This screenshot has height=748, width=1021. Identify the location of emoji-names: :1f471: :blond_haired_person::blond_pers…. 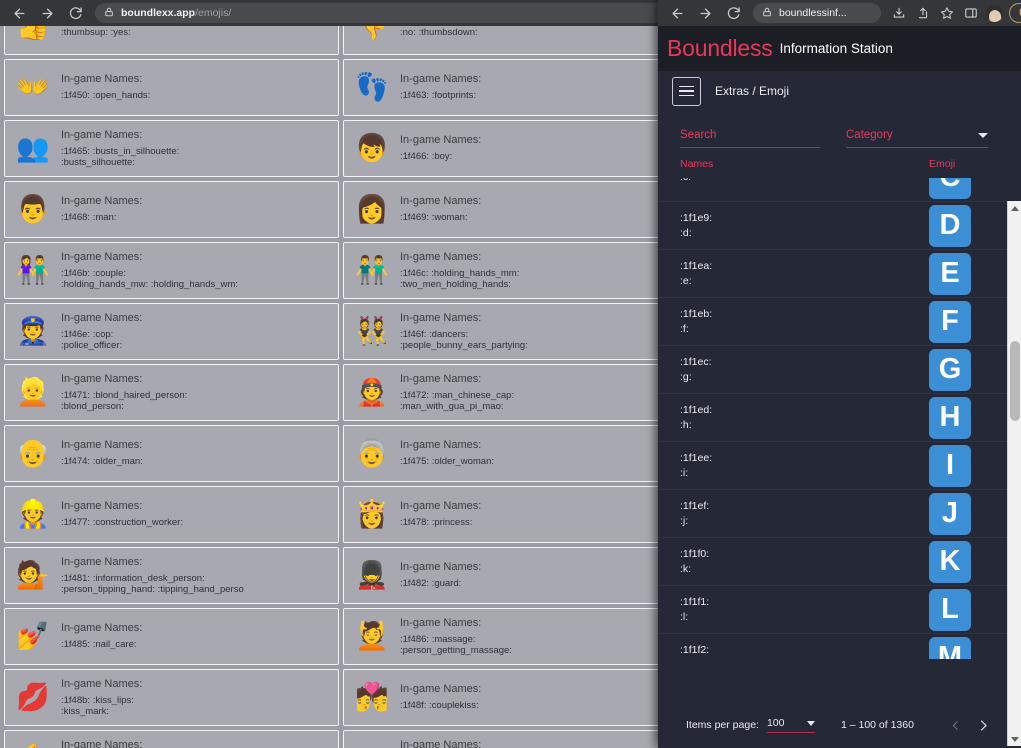
(124, 400).